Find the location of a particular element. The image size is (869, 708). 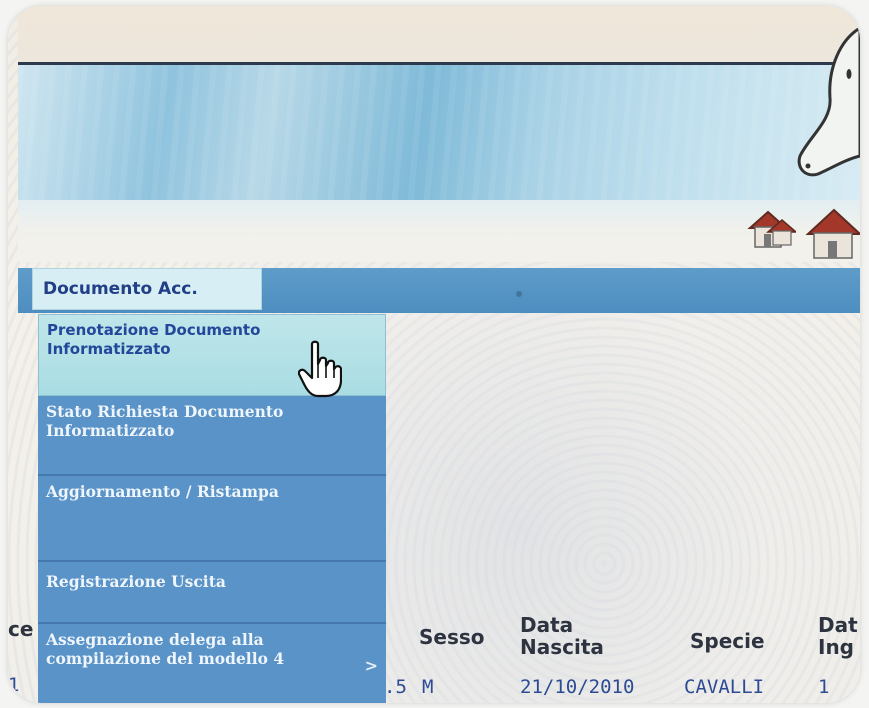

table-cell-data-ingresso: 1 is located at coordinates (824, 687).